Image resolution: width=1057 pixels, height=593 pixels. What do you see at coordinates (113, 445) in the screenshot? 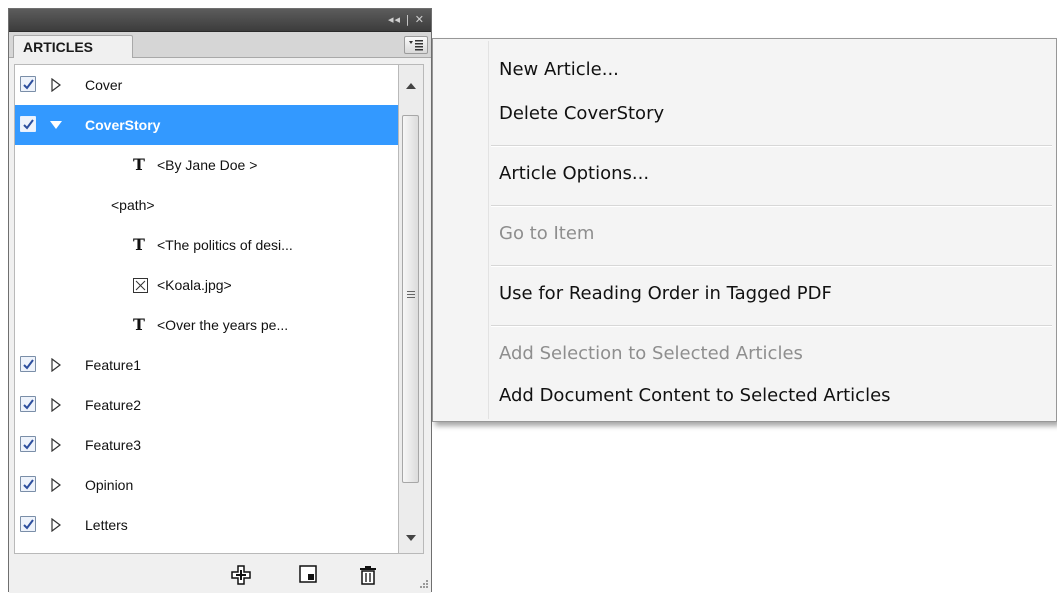
I see `article-label: Feature3` at bounding box center [113, 445].